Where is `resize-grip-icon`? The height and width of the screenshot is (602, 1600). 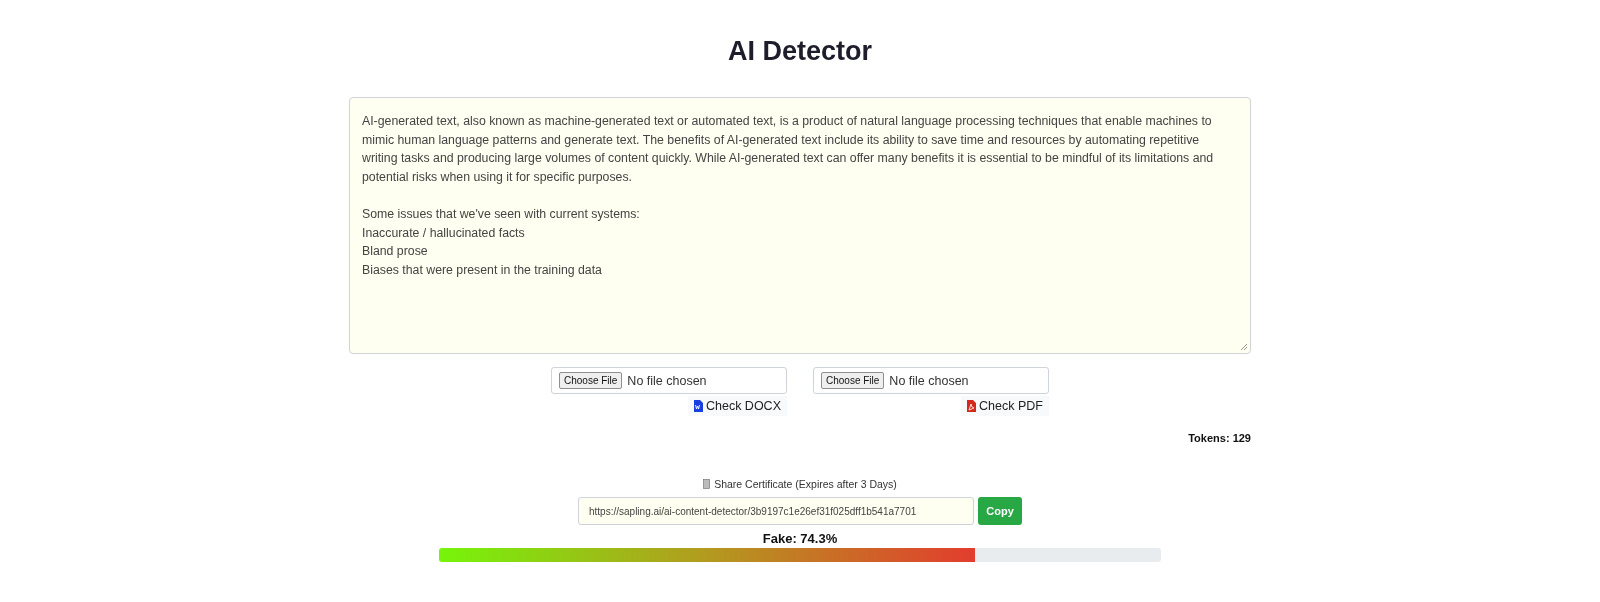
resize-grip-icon is located at coordinates (1244, 347).